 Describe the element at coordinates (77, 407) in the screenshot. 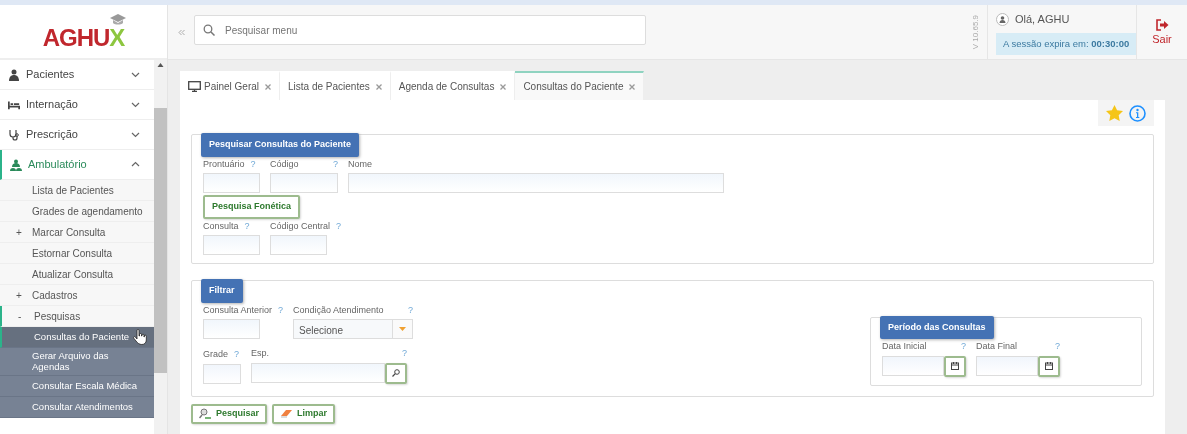

I see `sidebar-leaf: Consultar Atendimentos` at that location.